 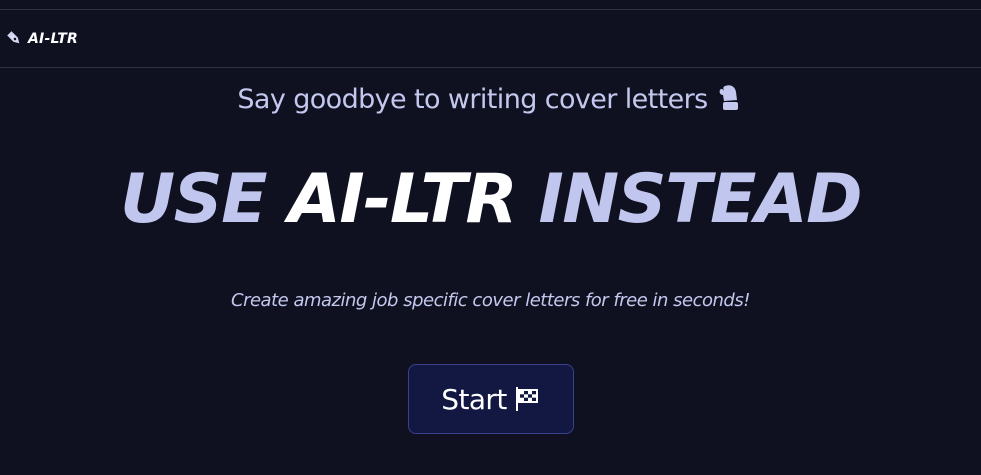 I want to click on brand-logo: AI-LTR, so click(x=42, y=39).